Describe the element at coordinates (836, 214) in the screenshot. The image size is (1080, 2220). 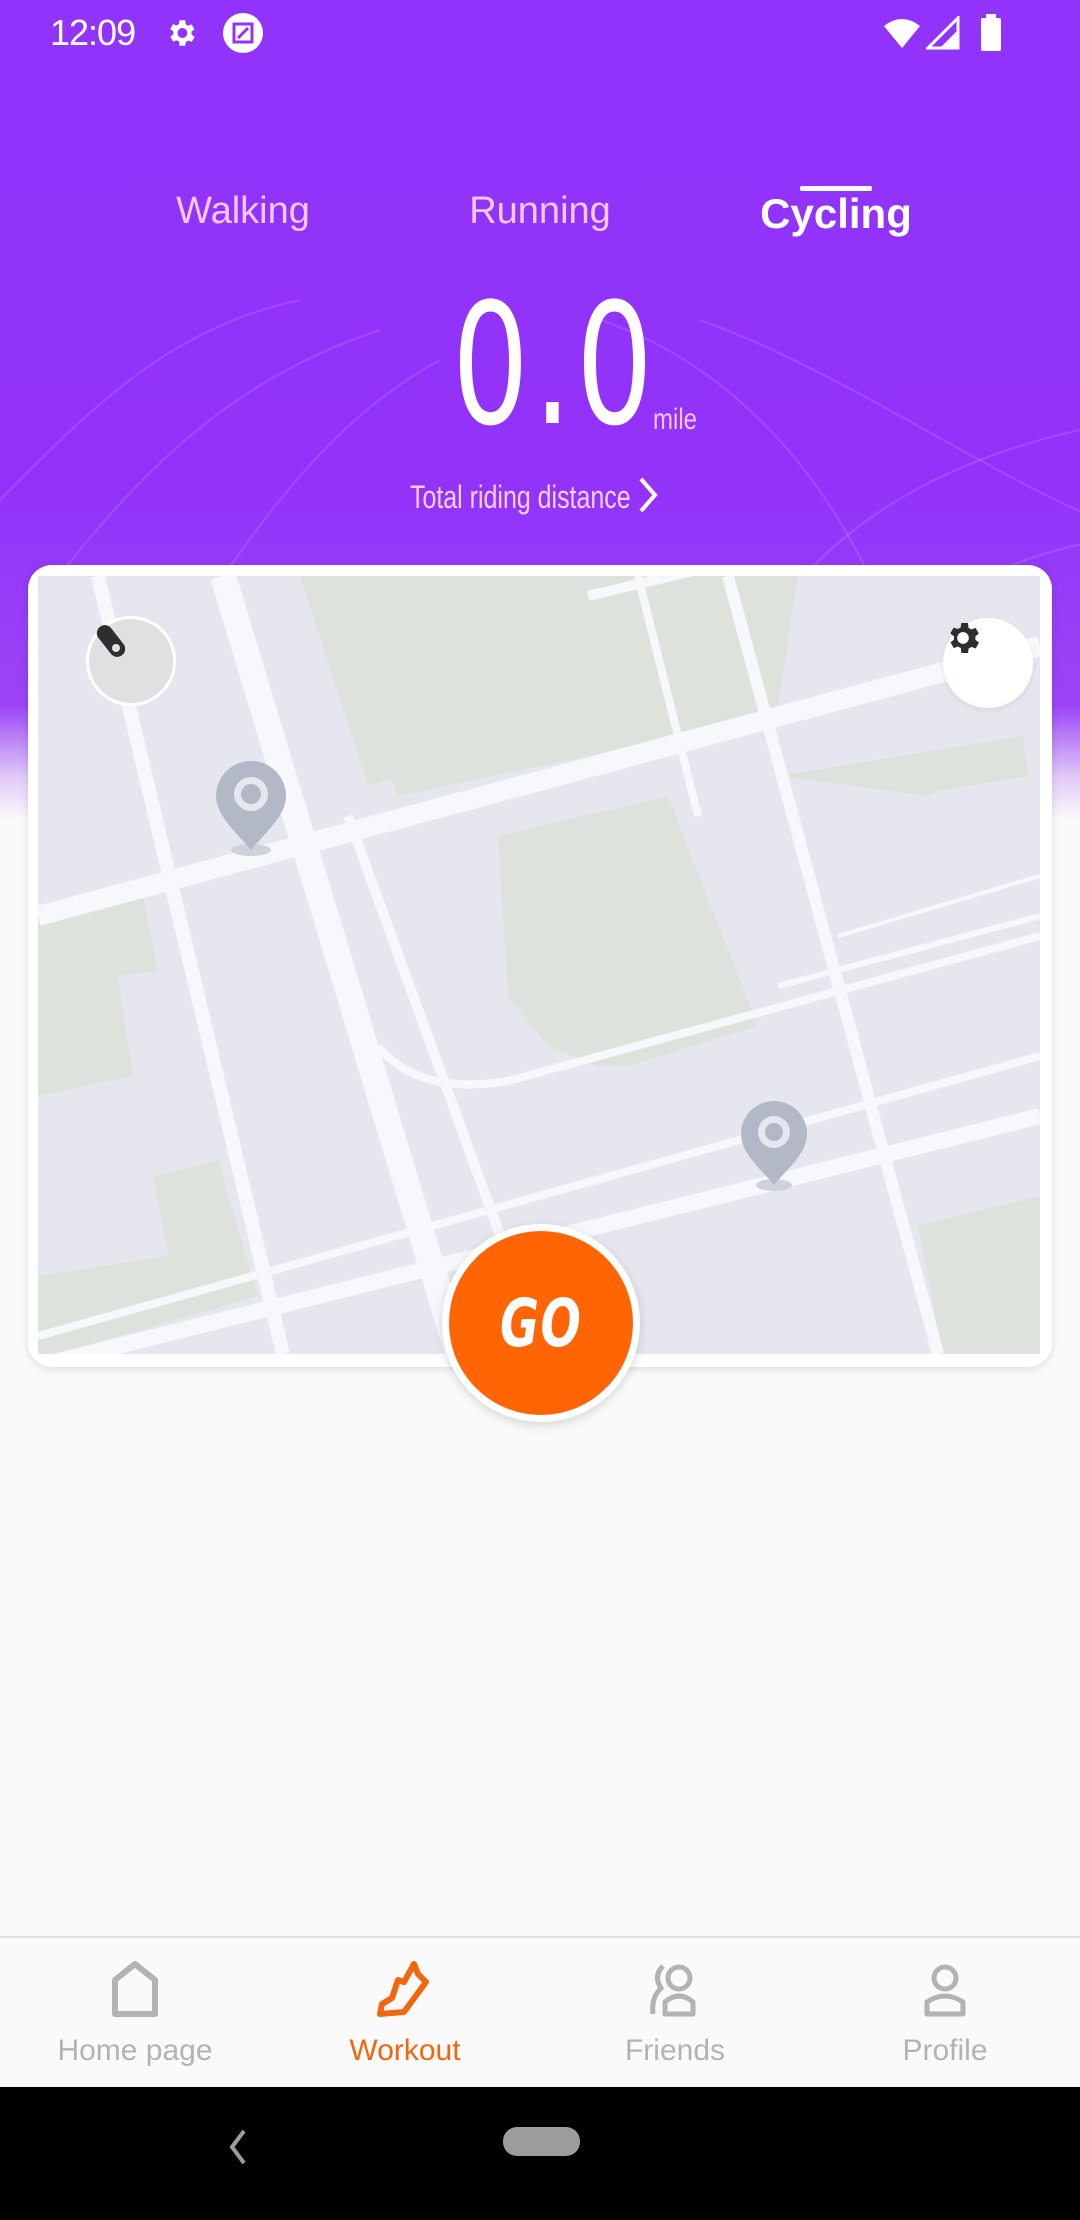
I see `tab-cycling: Cycling` at that location.